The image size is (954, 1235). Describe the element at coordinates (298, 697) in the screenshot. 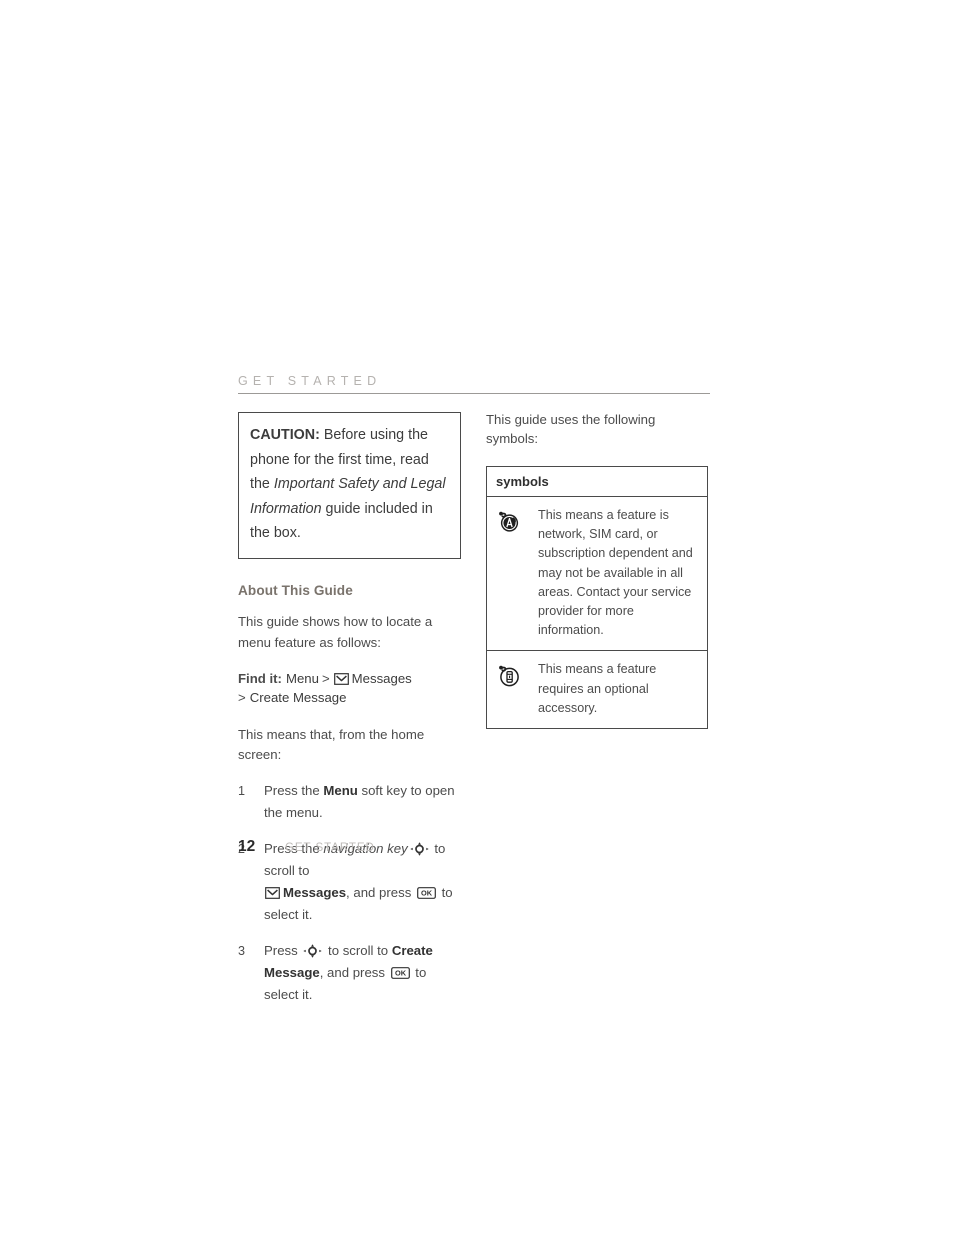

I see `find-it-create-message: Create Message` at that location.